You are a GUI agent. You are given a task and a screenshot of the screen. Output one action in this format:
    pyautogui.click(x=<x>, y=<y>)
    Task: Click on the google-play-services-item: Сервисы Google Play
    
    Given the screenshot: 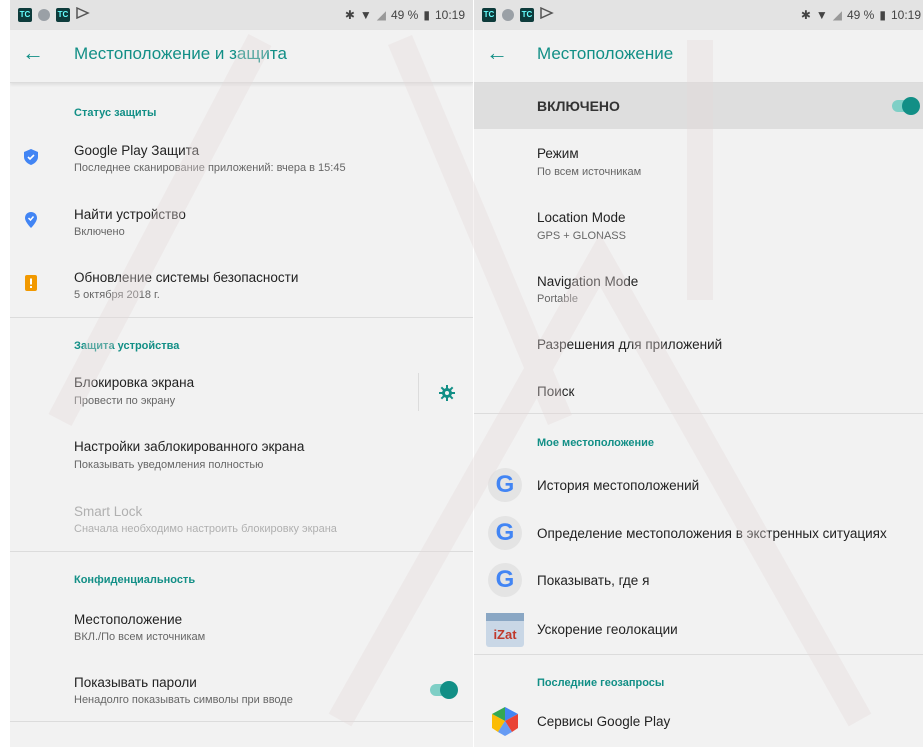 What is the action you would take?
    pyautogui.click(x=698, y=722)
    